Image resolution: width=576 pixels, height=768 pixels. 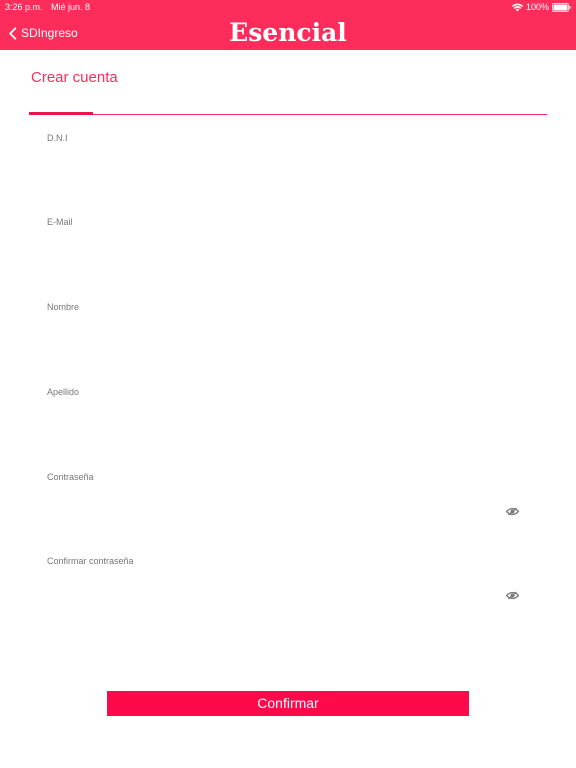 What do you see at coordinates (287, 256) in the screenshot?
I see `email-input` at bounding box center [287, 256].